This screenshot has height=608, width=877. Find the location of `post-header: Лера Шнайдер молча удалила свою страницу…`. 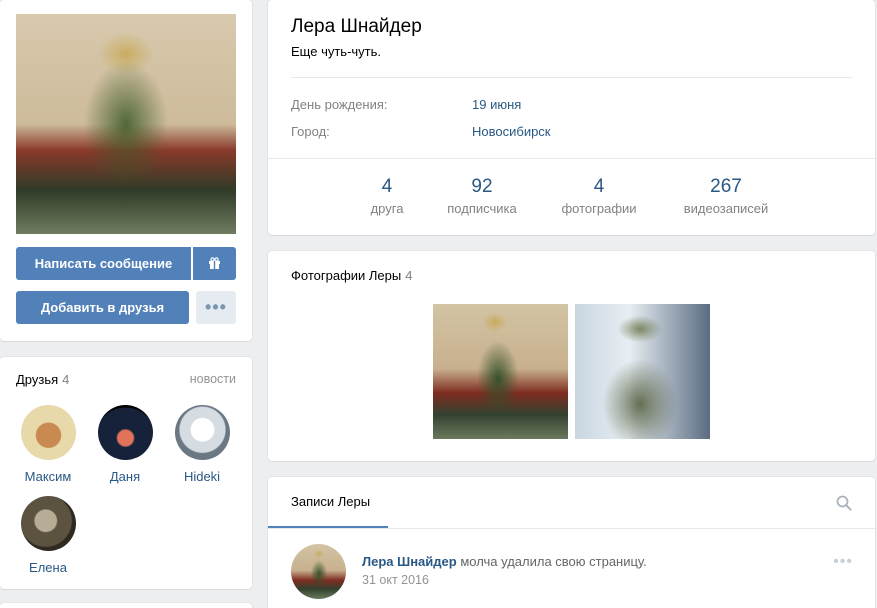

post-header: Лера Шнайдер молча удалила свою страницу… is located at coordinates (504, 561).